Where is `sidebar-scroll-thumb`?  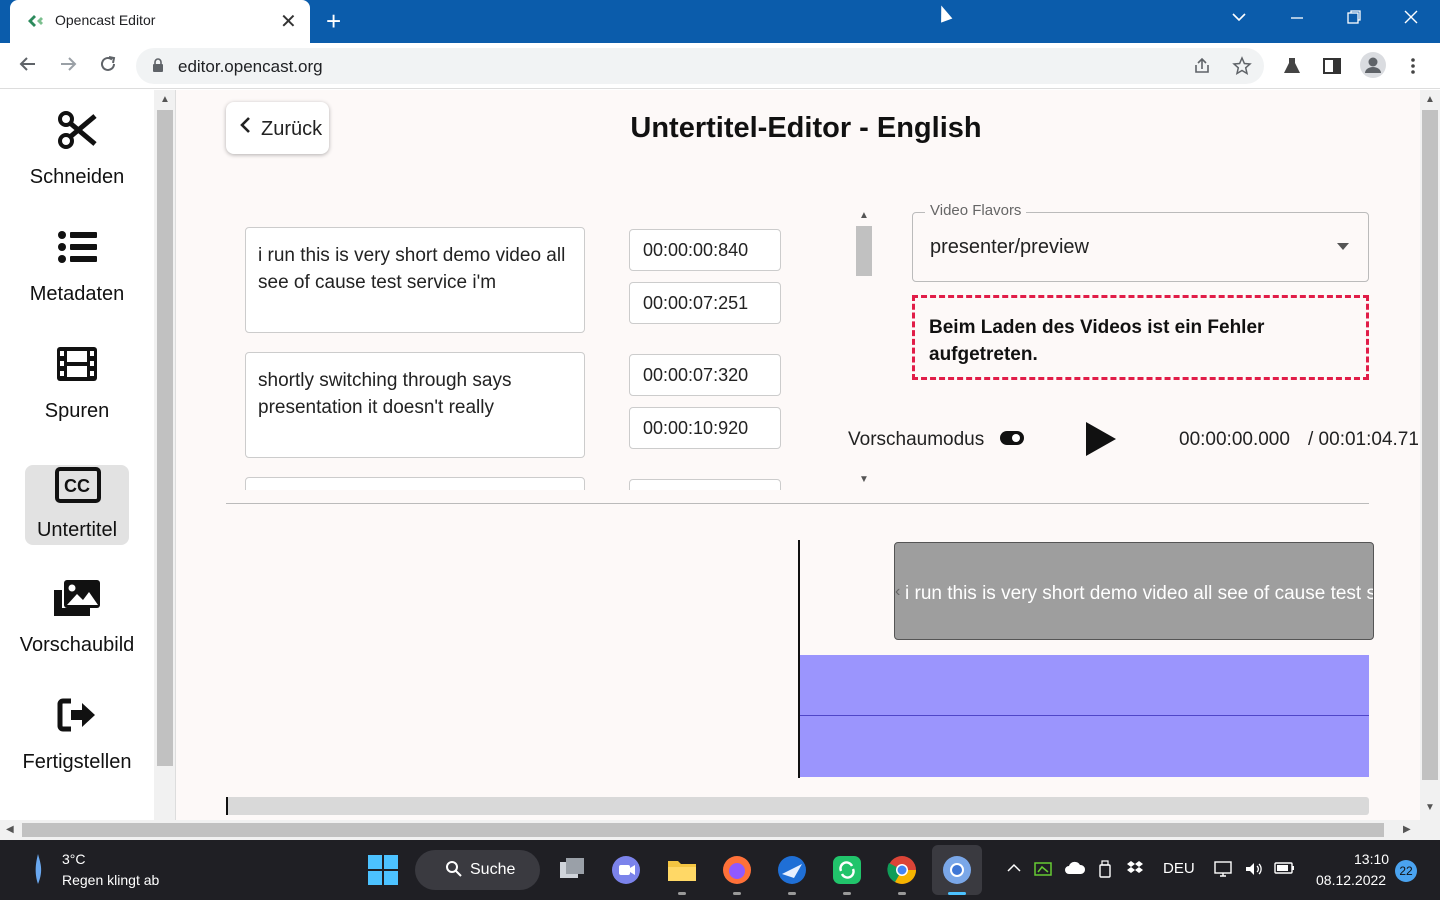 sidebar-scroll-thumb is located at coordinates (165, 438).